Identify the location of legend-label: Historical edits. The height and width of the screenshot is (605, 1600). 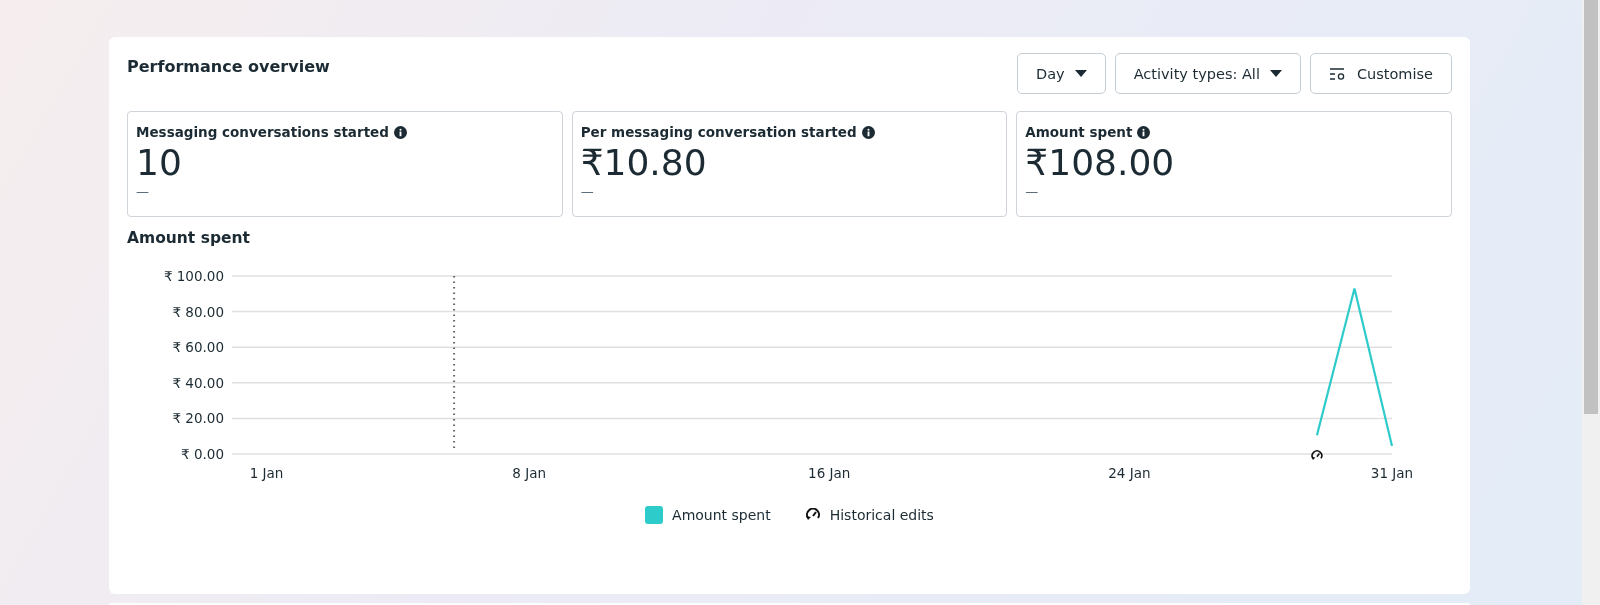
(881, 515).